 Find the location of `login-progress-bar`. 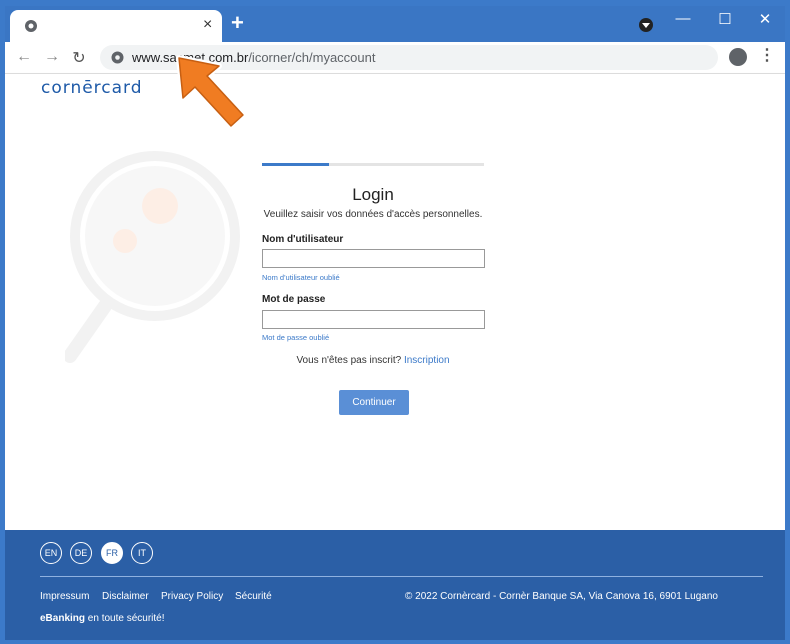

login-progress-bar is located at coordinates (373, 164).